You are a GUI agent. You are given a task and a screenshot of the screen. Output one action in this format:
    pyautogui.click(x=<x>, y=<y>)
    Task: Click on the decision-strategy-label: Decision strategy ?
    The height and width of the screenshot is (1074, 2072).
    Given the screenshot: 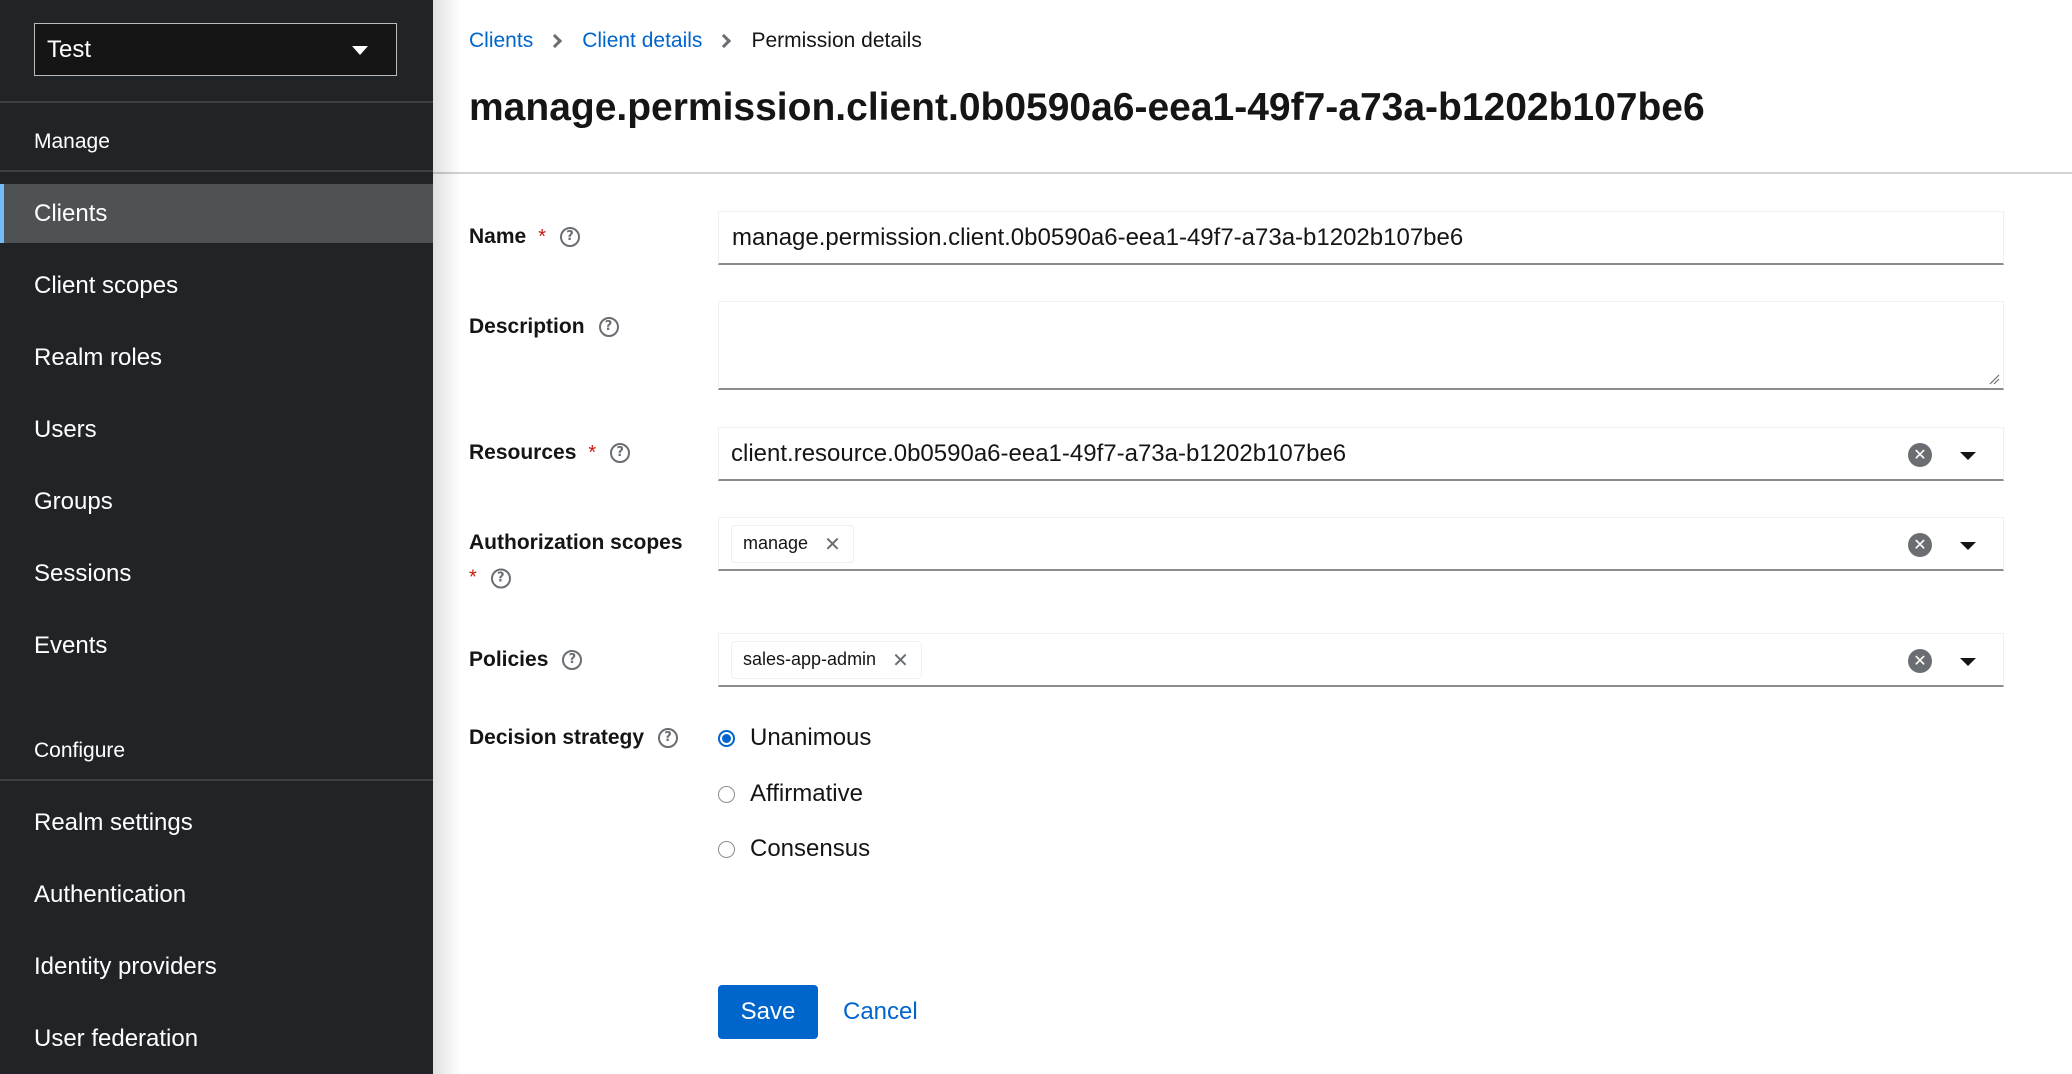 What is the action you would take?
    pyautogui.click(x=574, y=738)
    